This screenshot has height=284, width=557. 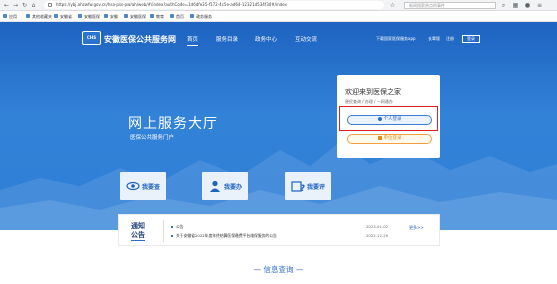 What do you see at coordinates (434, 39) in the screenshot?
I see `elder-version-link: 长辈版` at bounding box center [434, 39].